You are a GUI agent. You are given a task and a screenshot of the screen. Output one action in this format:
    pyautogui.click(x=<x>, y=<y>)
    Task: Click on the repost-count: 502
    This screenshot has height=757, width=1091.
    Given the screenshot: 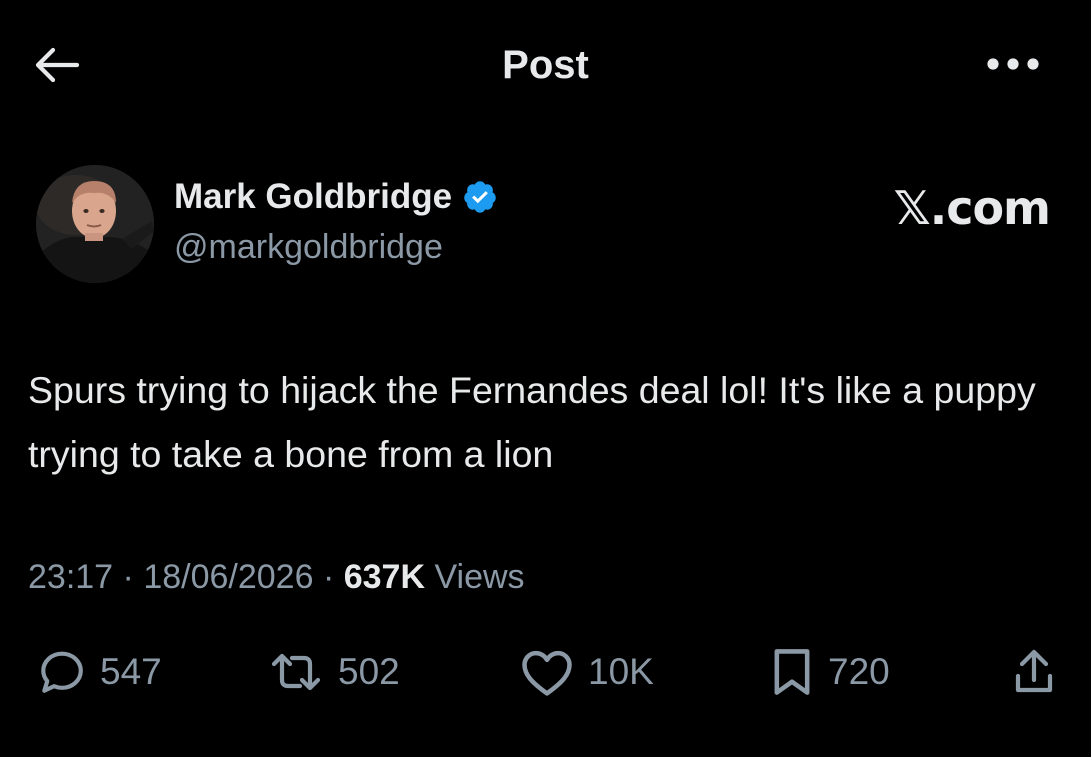 What is the action you would take?
    pyautogui.click(x=369, y=671)
    